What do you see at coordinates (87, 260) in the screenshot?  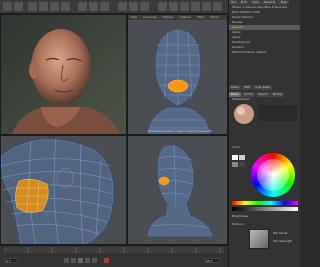 I see `next-frame-icon` at bounding box center [87, 260].